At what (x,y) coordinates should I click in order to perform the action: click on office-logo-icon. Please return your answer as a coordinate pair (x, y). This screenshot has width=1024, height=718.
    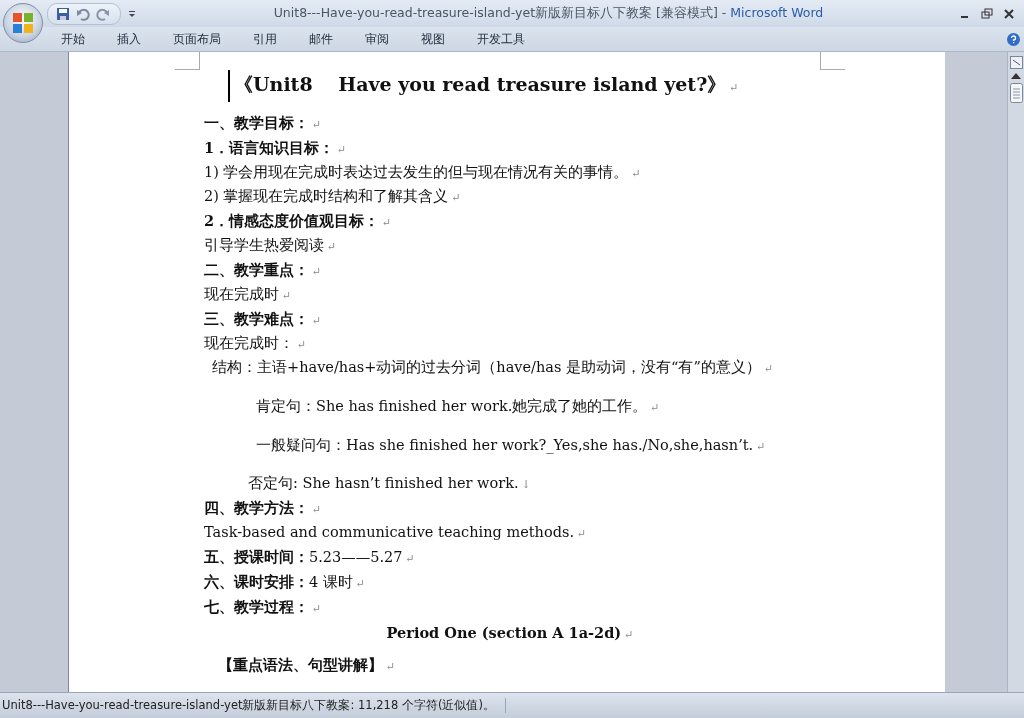
    Looking at the image, I should click on (23, 23).